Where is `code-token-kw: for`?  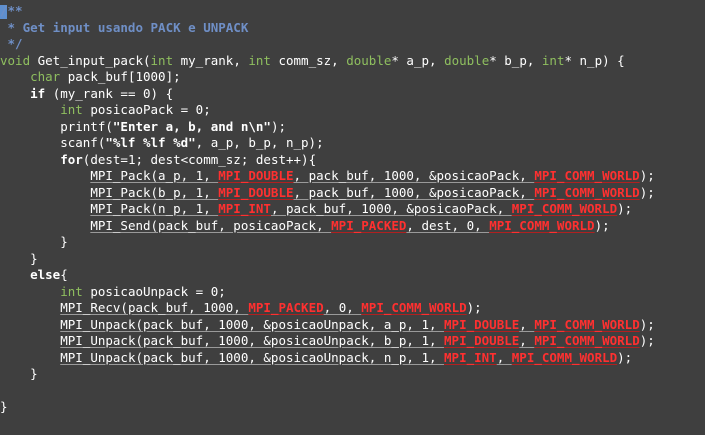
code-token-kw: for is located at coordinates (71, 159).